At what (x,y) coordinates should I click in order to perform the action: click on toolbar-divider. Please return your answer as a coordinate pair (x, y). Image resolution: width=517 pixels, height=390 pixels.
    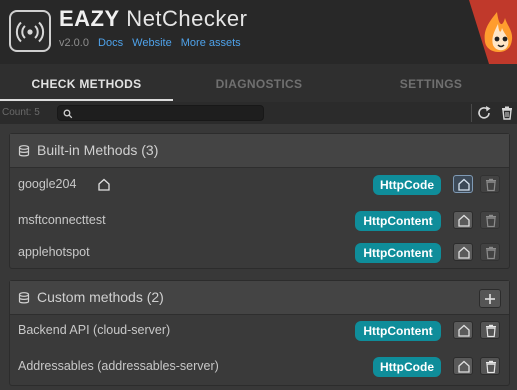
    Looking at the image, I should click on (471, 113).